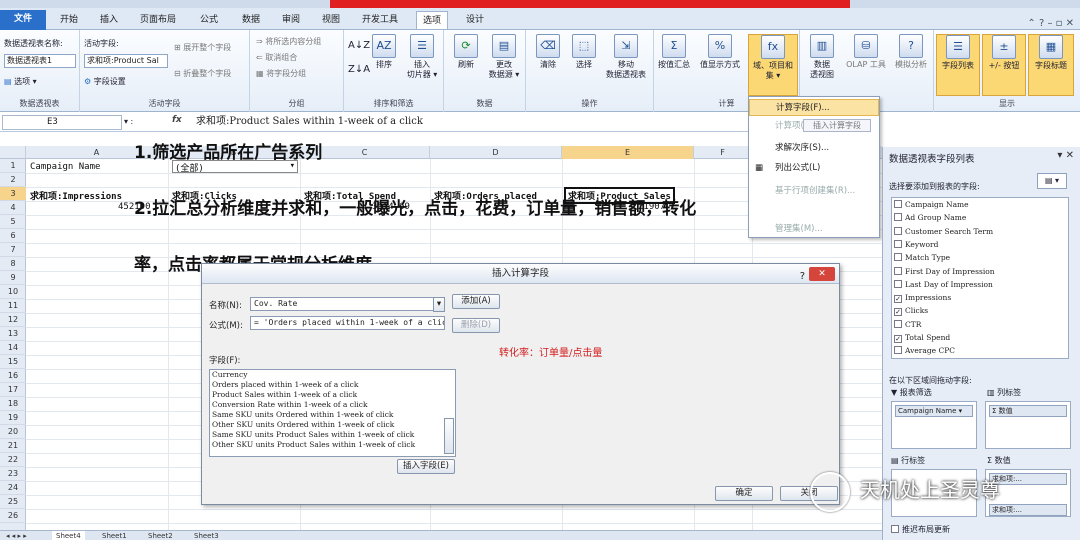 This screenshot has height=540, width=1080. I want to click on sheet-tab-sheet1: Sheet1, so click(114, 535).